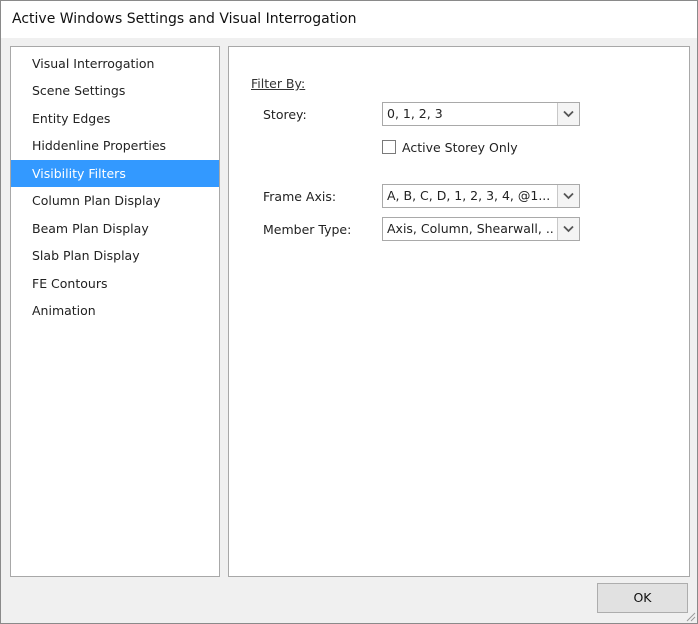 The width and height of the screenshot is (698, 624). What do you see at coordinates (115, 63) in the screenshot?
I see `sidebar-item-visual-interrogation: Visual Interrogation` at bounding box center [115, 63].